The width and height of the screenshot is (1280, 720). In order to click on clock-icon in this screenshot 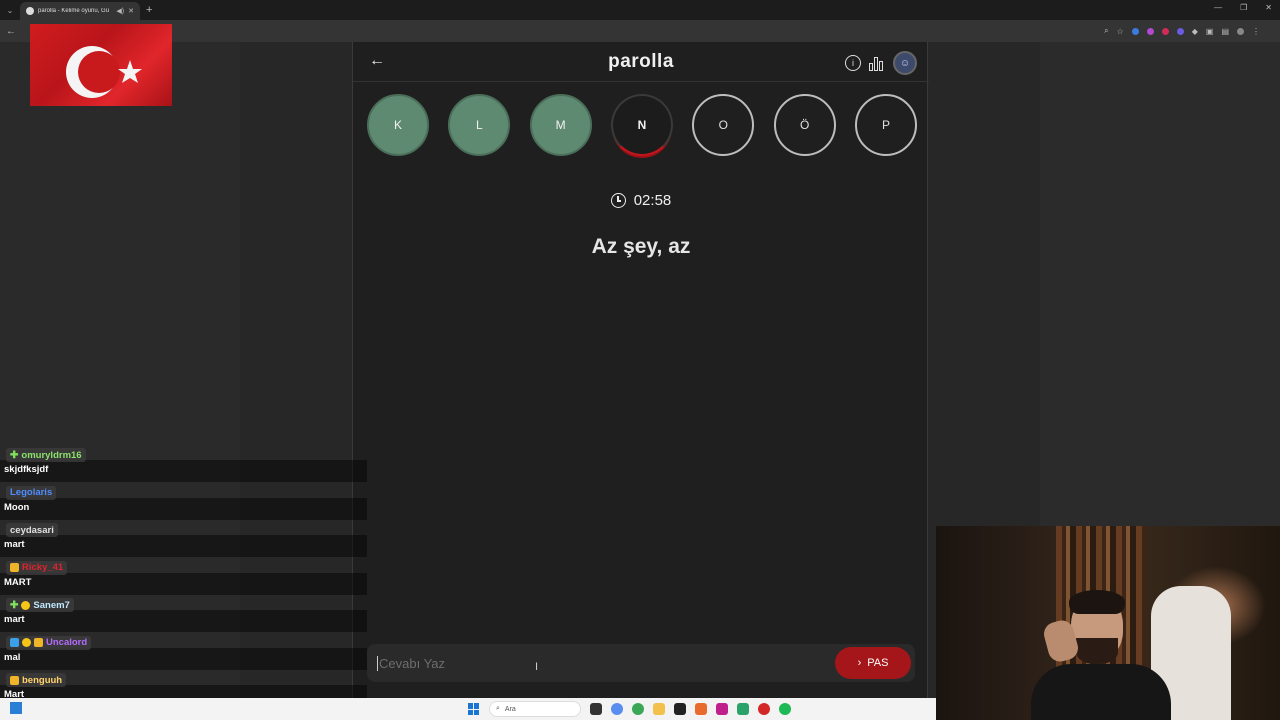, I will do `click(618, 200)`.